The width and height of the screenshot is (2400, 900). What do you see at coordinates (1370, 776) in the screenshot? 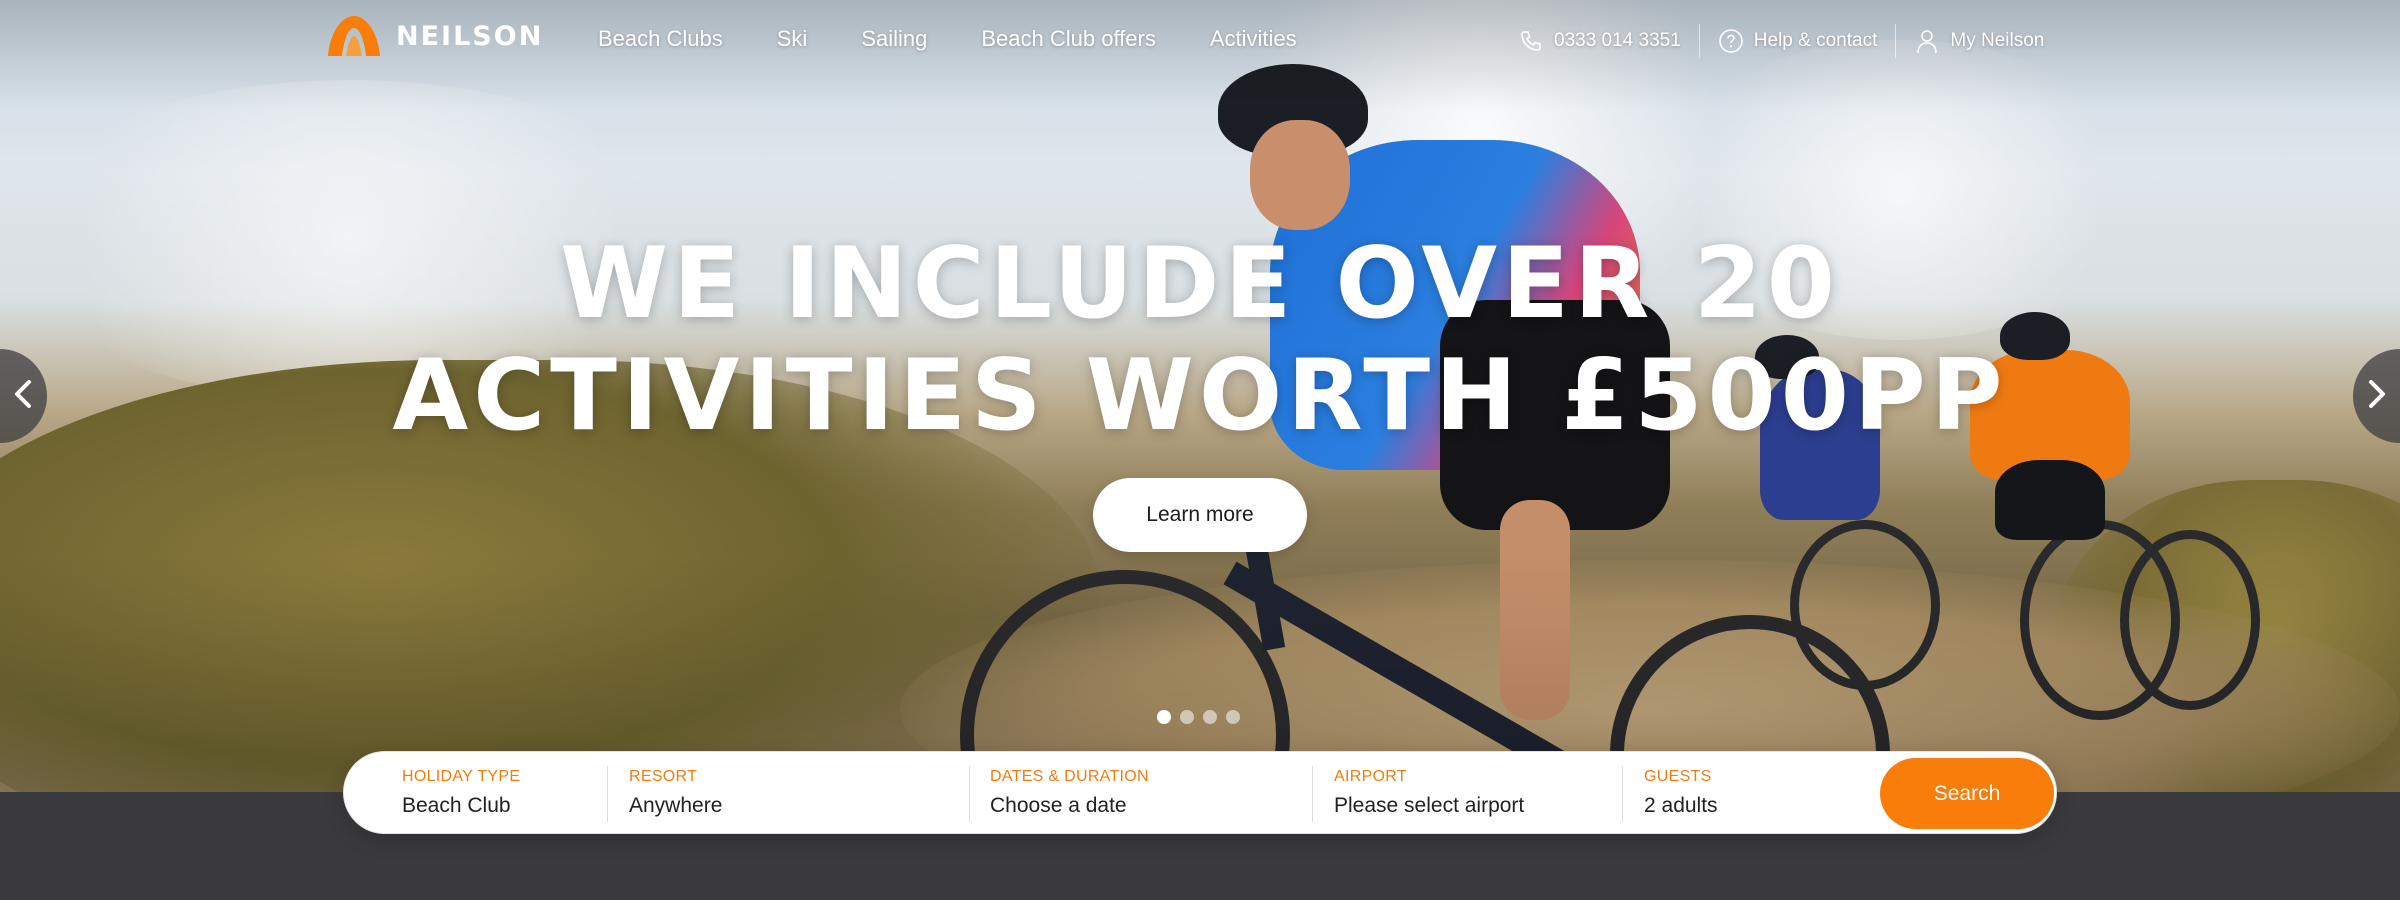
I see `field-label: AIRPORT` at bounding box center [1370, 776].